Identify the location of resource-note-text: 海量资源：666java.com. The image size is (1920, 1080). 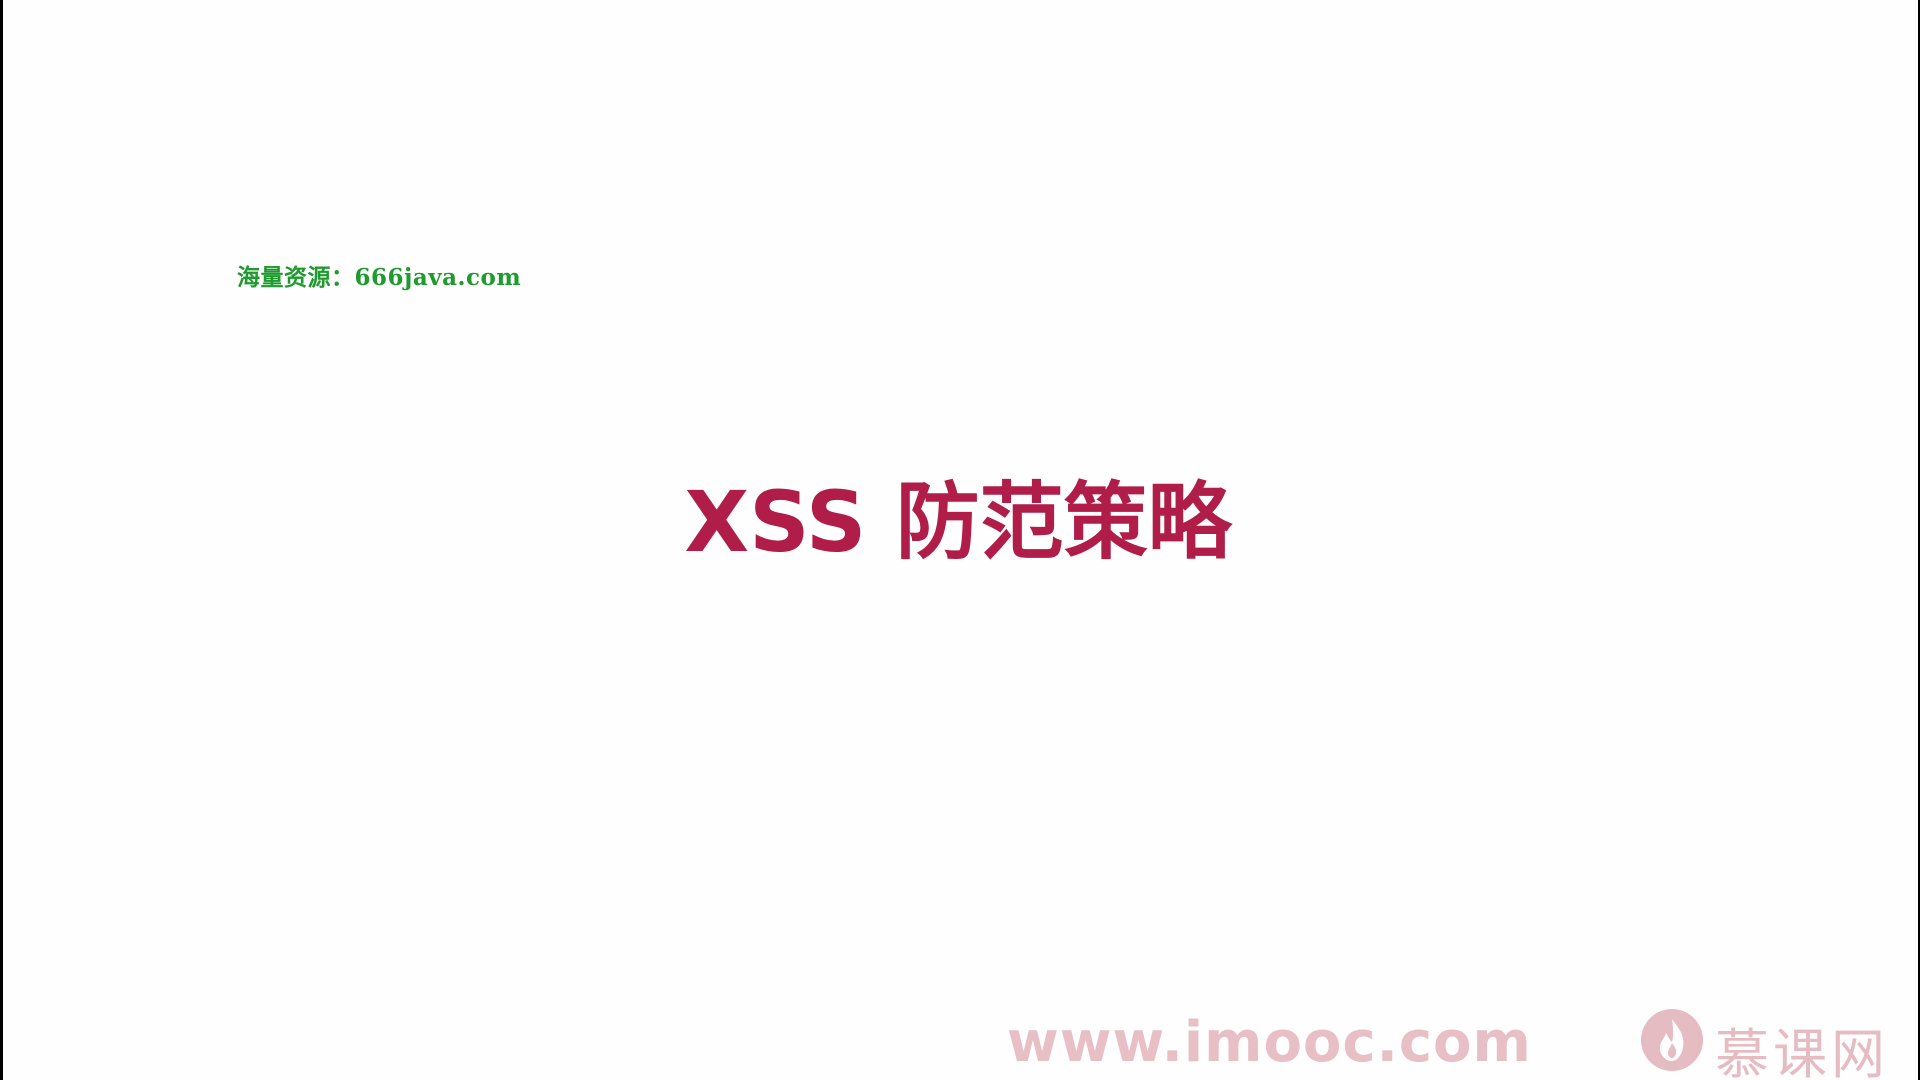
(379, 277).